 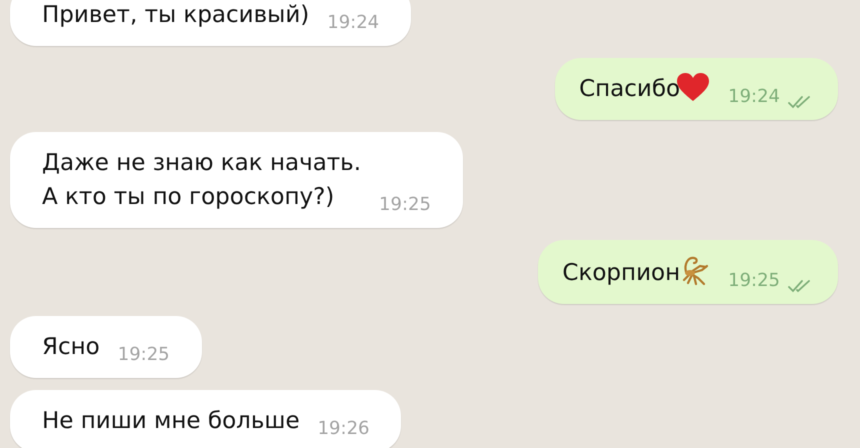 What do you see at coordinates (621, 273) in the screenshot?
I see `message-text: Скорпион` at bounding box center [621, 273].